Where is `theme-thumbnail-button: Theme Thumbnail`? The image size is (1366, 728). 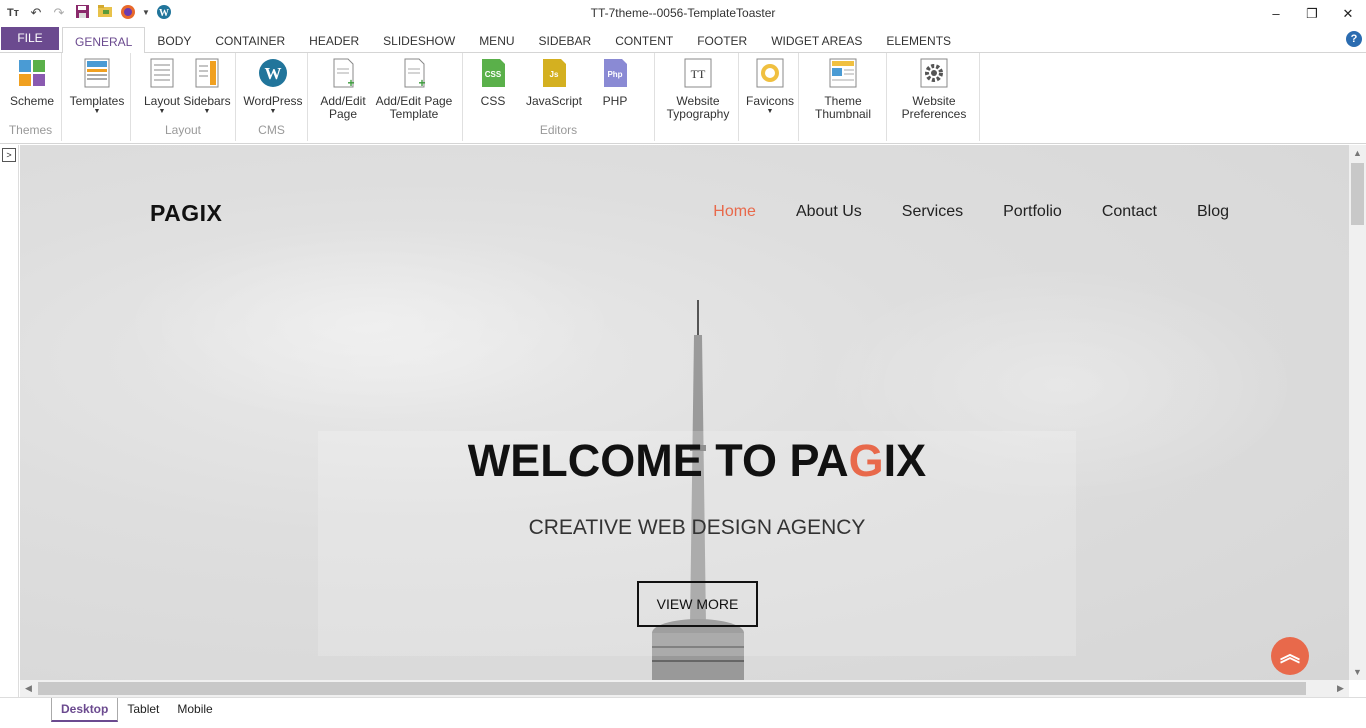
theme-thumbnail-button: Theme Thumbnail is located at coordinates (843, 89).